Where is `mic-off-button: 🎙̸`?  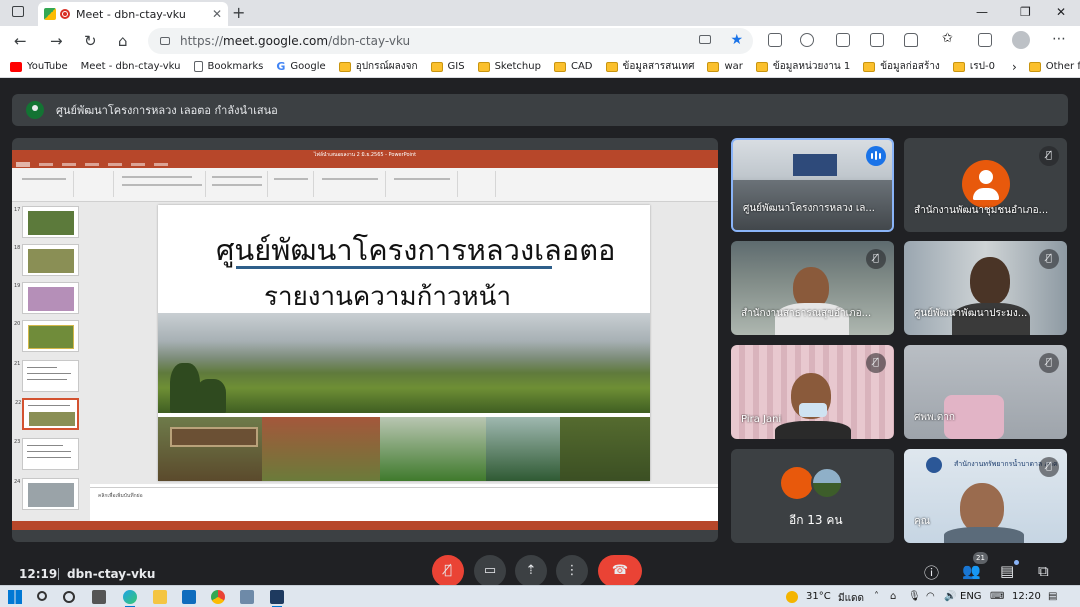 mic-off-button: 🎙̸ is located at coordinates (448, 571).